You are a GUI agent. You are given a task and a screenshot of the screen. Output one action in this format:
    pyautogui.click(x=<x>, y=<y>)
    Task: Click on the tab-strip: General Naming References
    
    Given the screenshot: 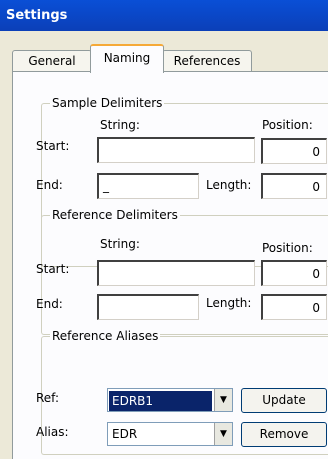 What is the action you would take?
    pyautogui.click(x=170, y=57)
    